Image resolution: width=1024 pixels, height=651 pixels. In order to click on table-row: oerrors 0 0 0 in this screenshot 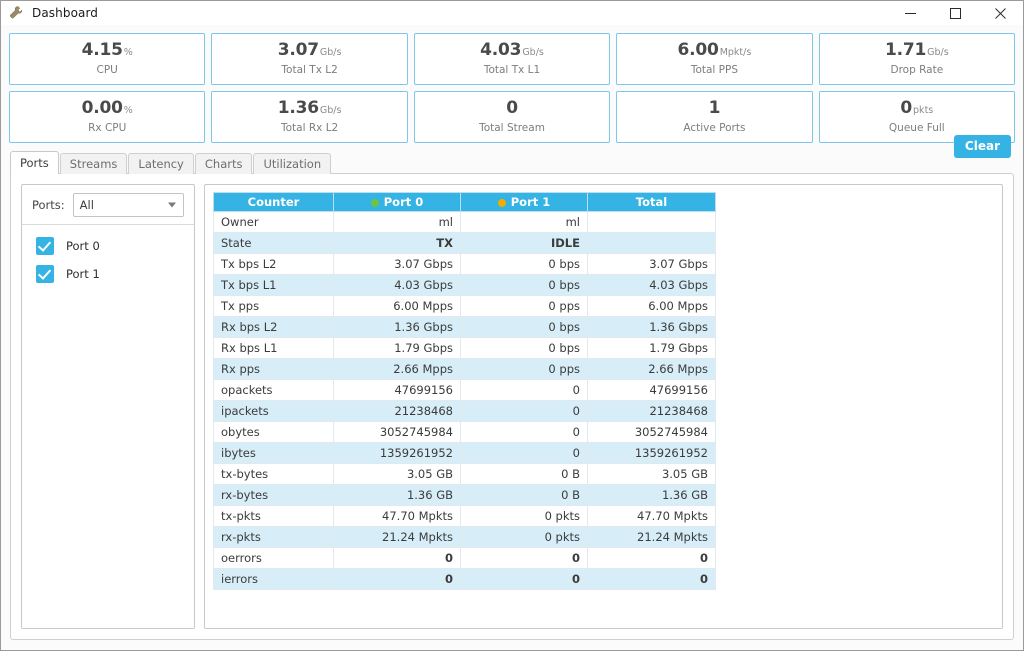, I will do `click(464, 558)`.